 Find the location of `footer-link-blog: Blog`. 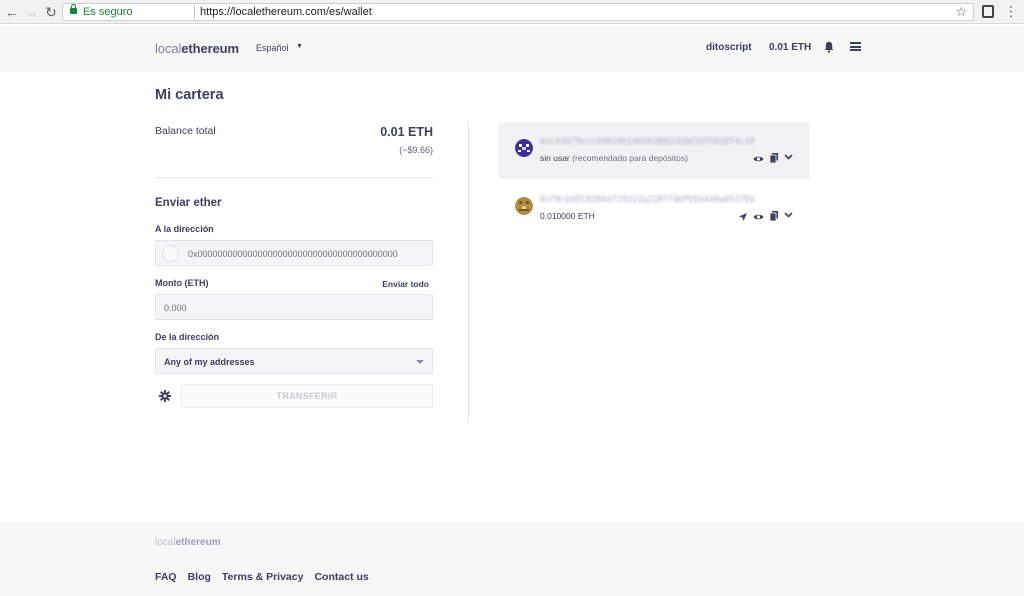

footer-link-blog: Blog is located at coordinates (199, 577).